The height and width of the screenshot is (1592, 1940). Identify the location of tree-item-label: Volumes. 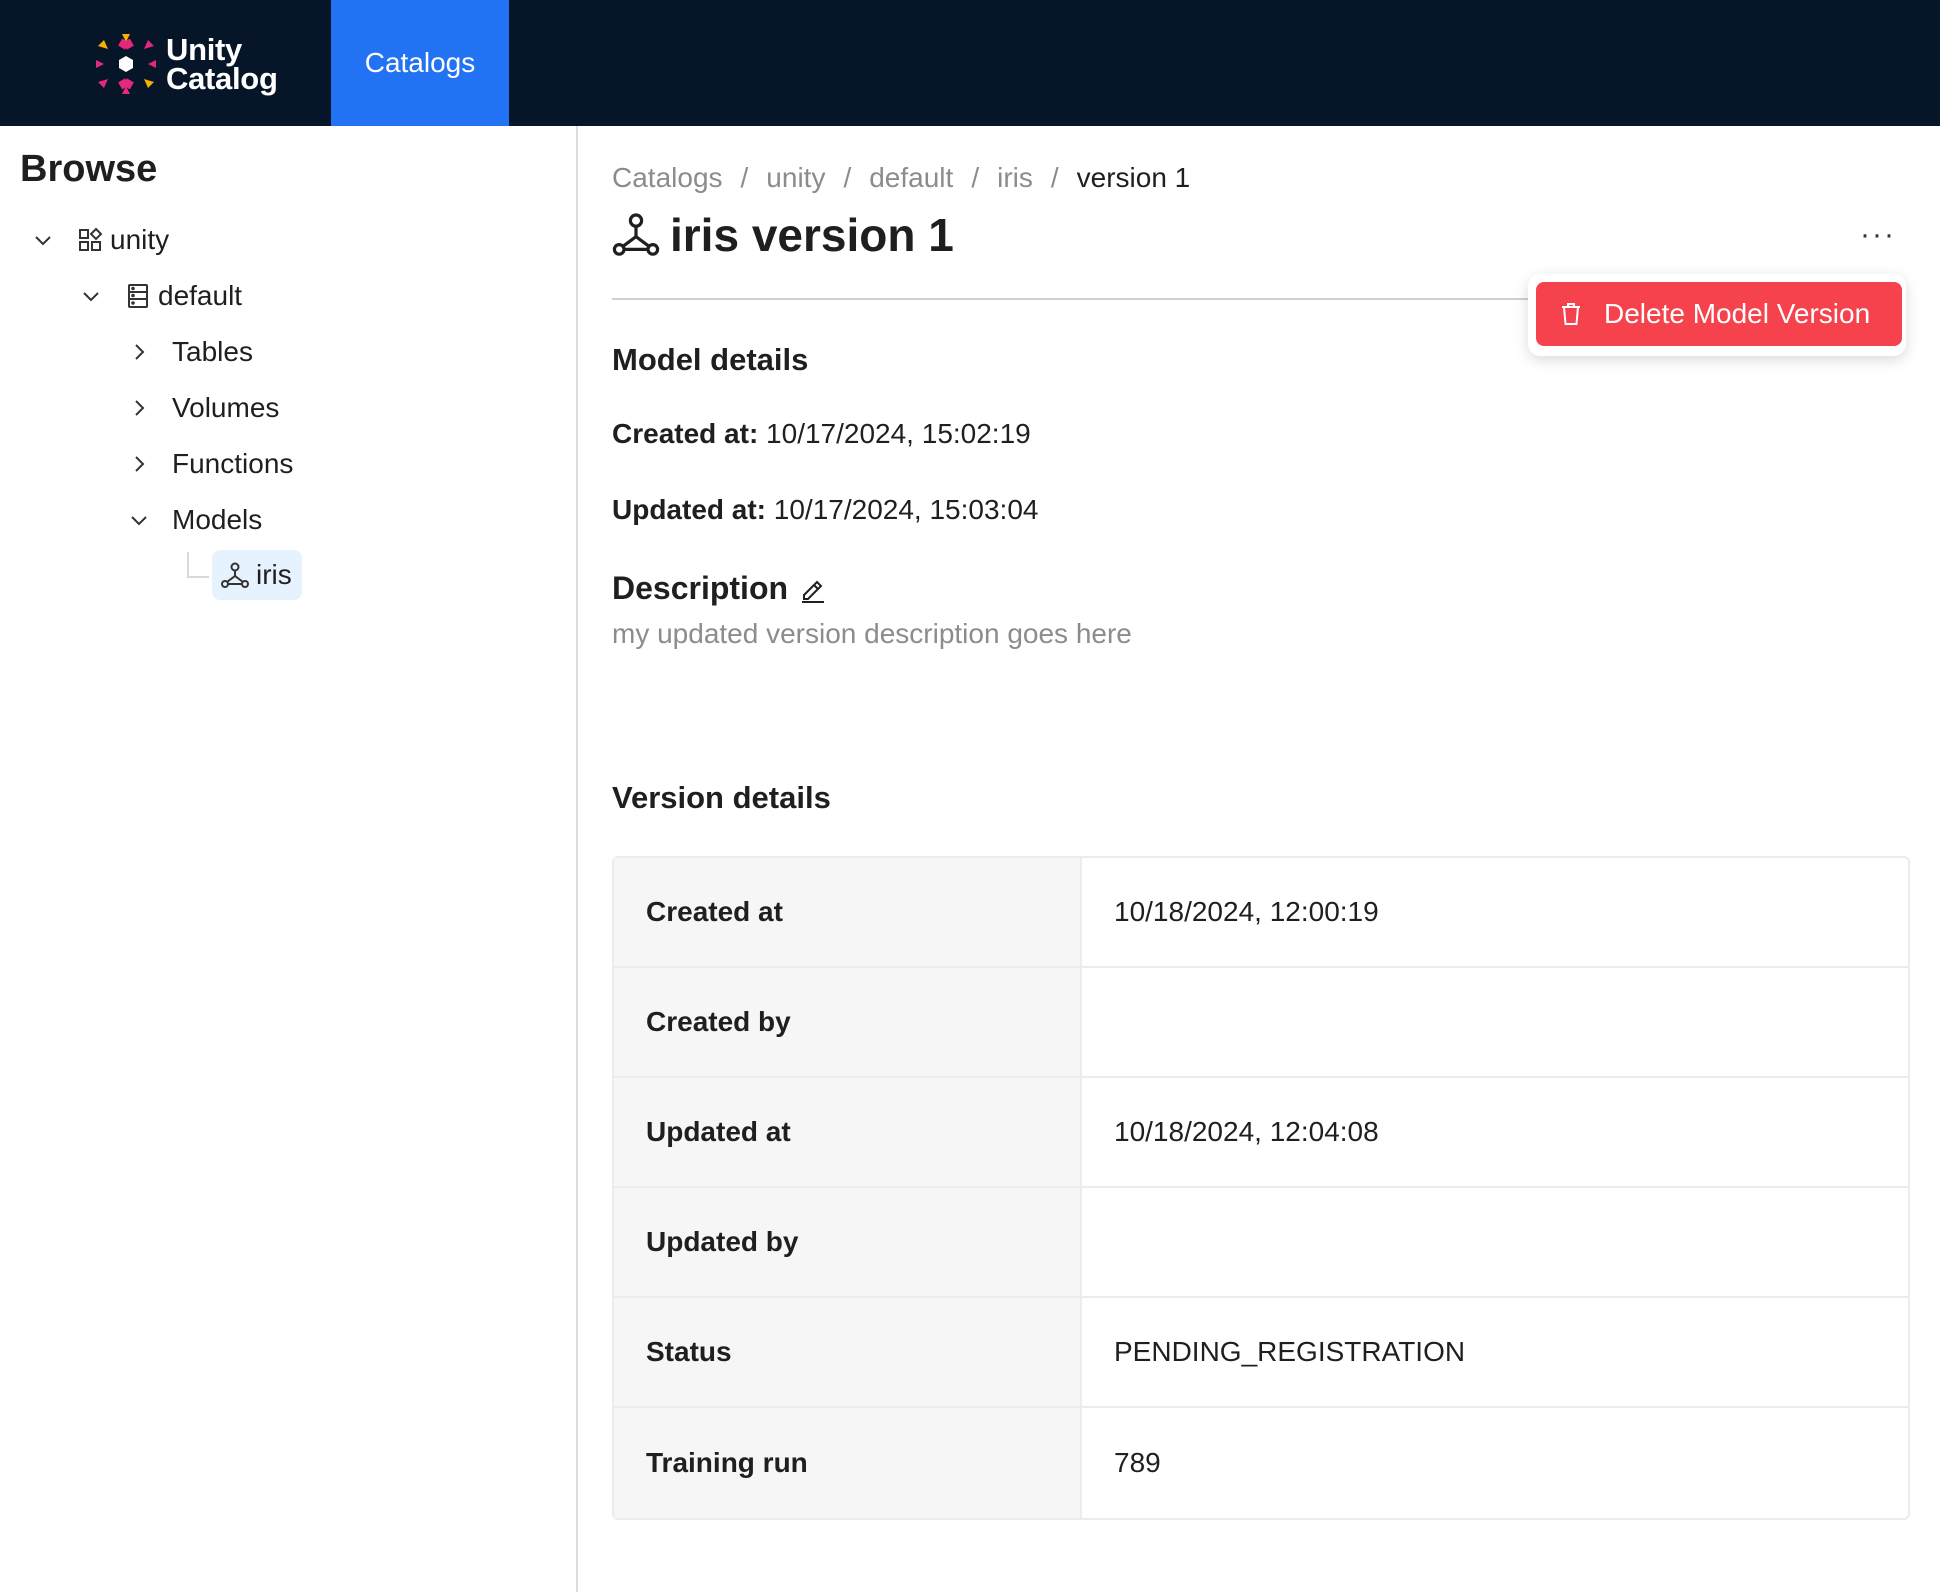
(226, 407).